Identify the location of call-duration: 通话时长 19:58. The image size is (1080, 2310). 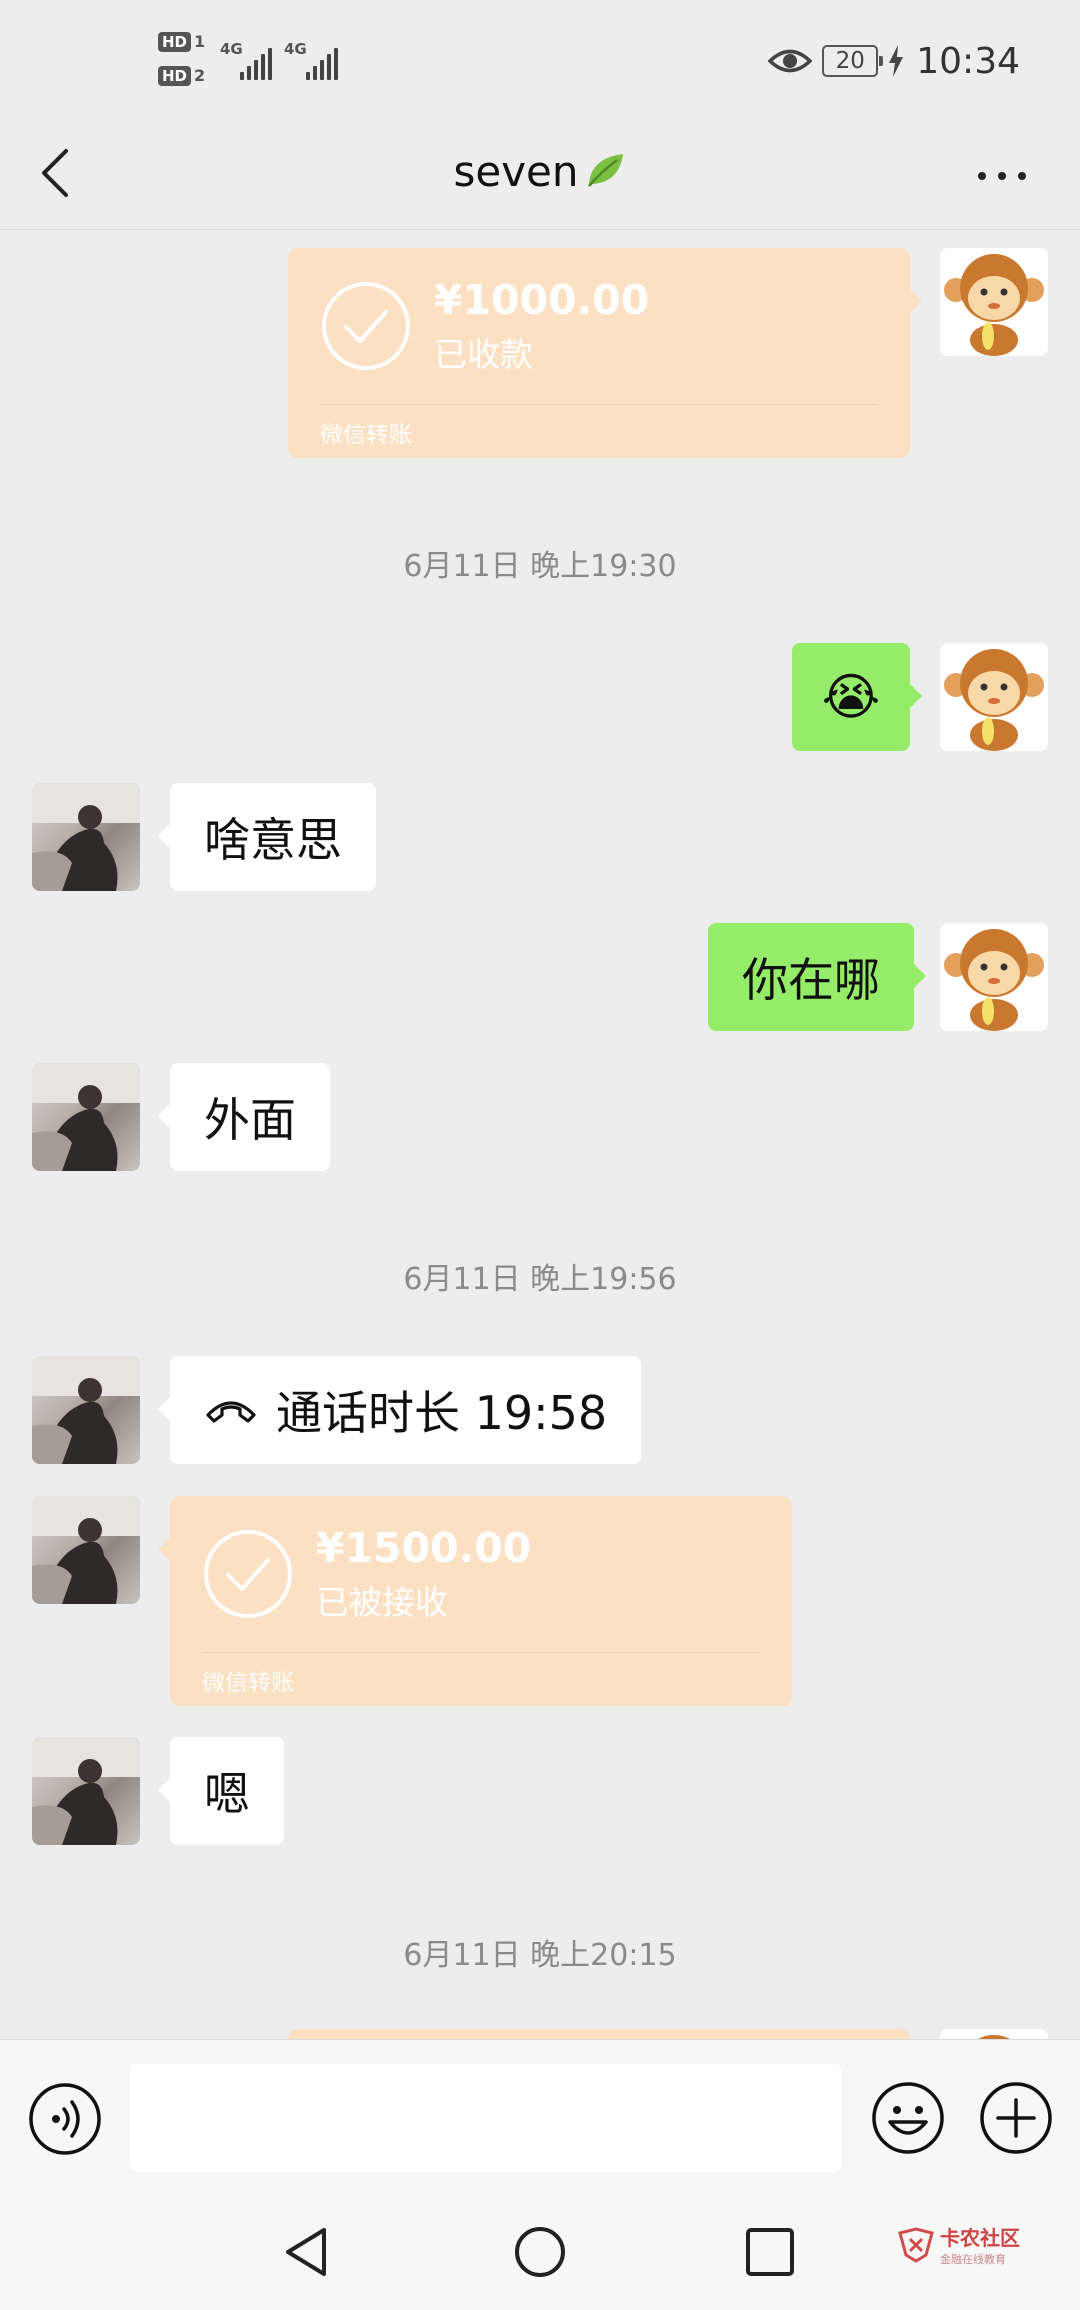
(442, 1413).